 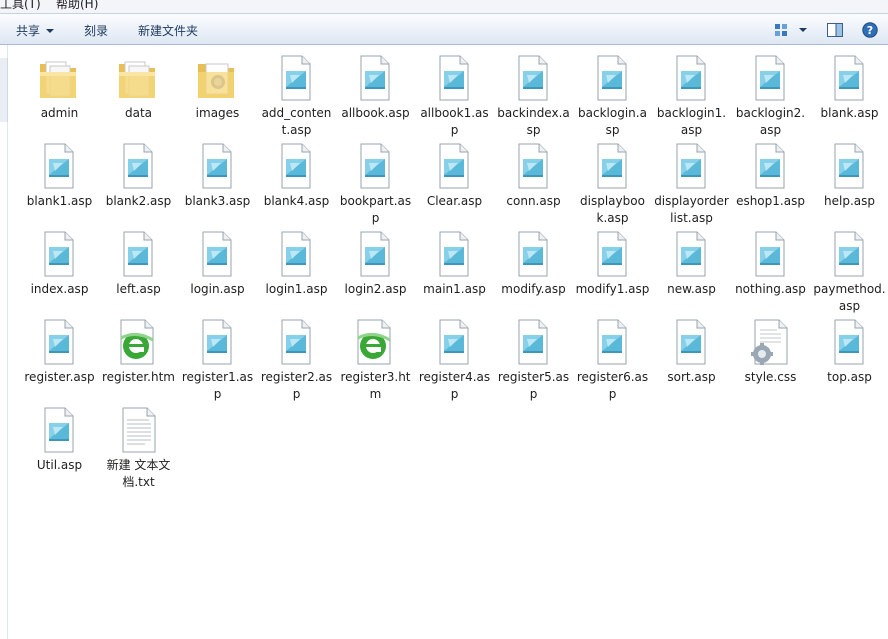 What do you see at coordinates (770, 92) in the screenshot?
I see `file-item: backlogin2.asp` at bounding box center [770, 92].